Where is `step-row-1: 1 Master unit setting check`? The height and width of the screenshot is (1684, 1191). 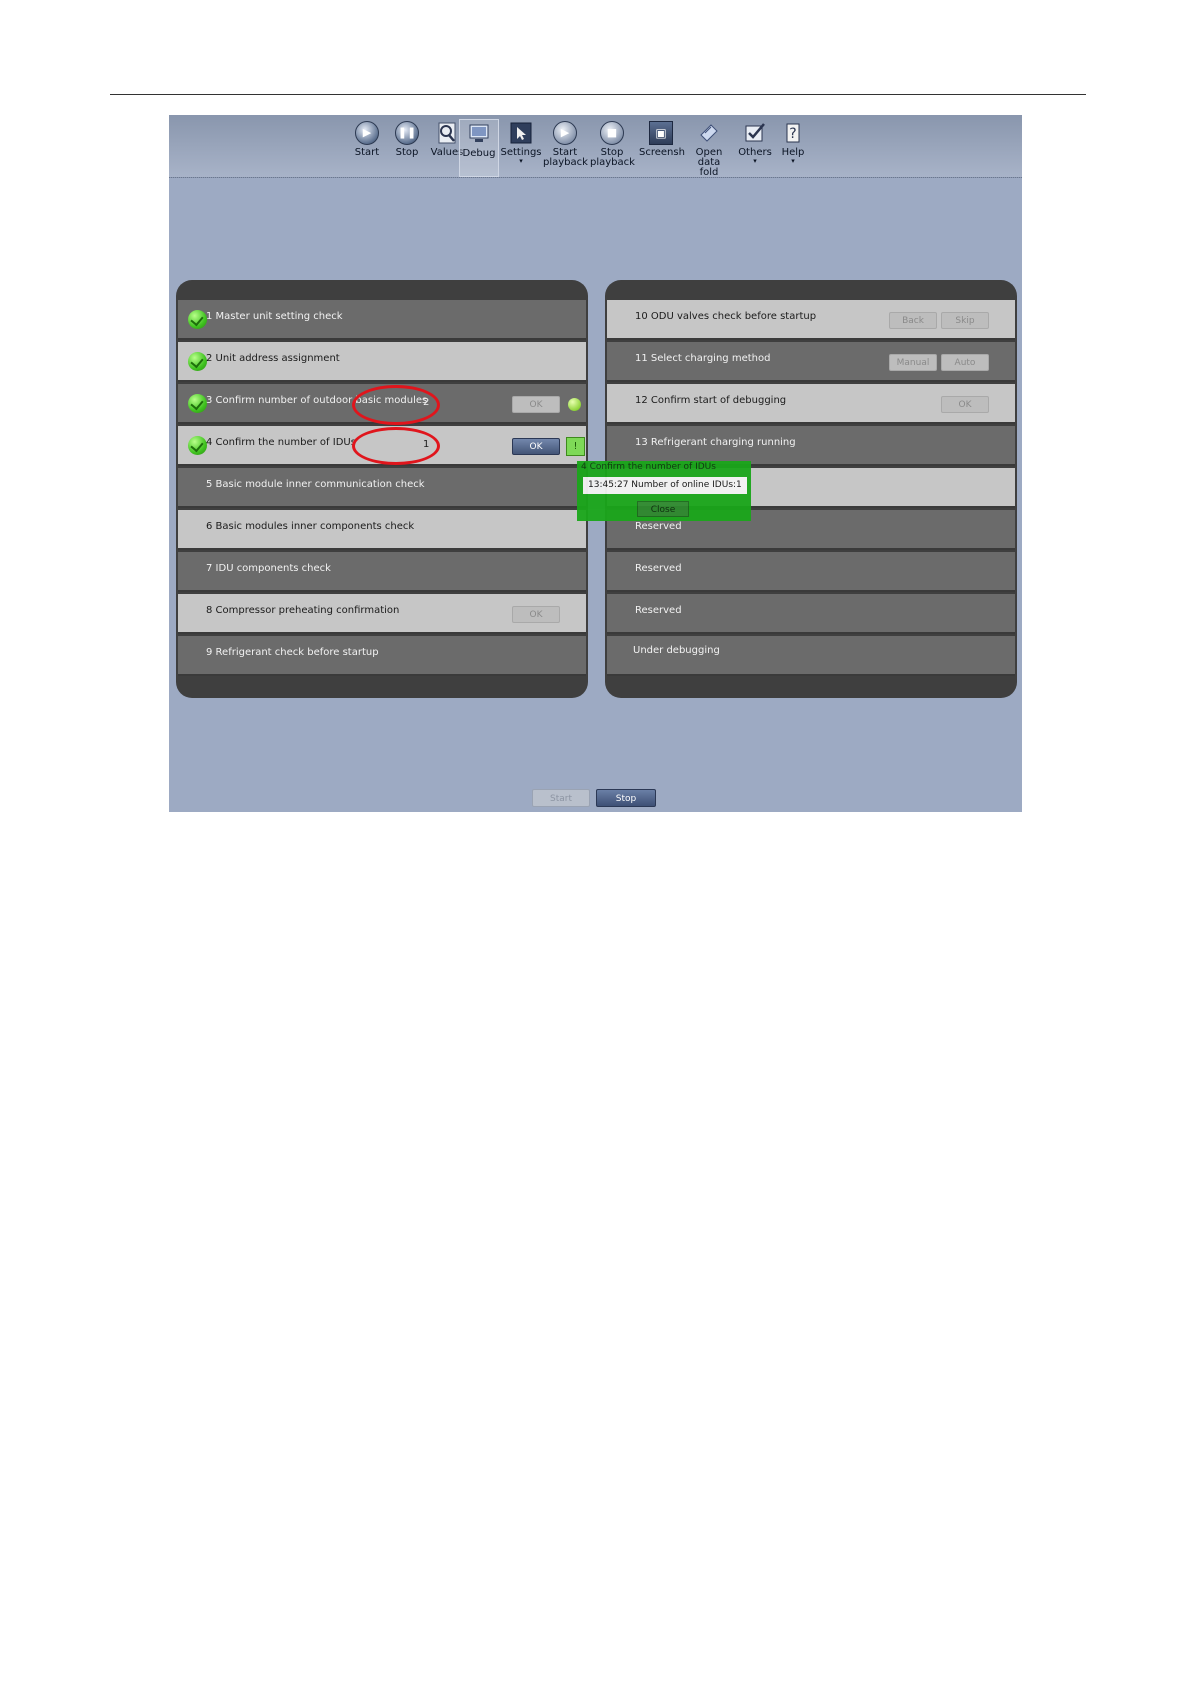 step-row-1: 1 Master unit setting check is located at coordinates (382, 320).